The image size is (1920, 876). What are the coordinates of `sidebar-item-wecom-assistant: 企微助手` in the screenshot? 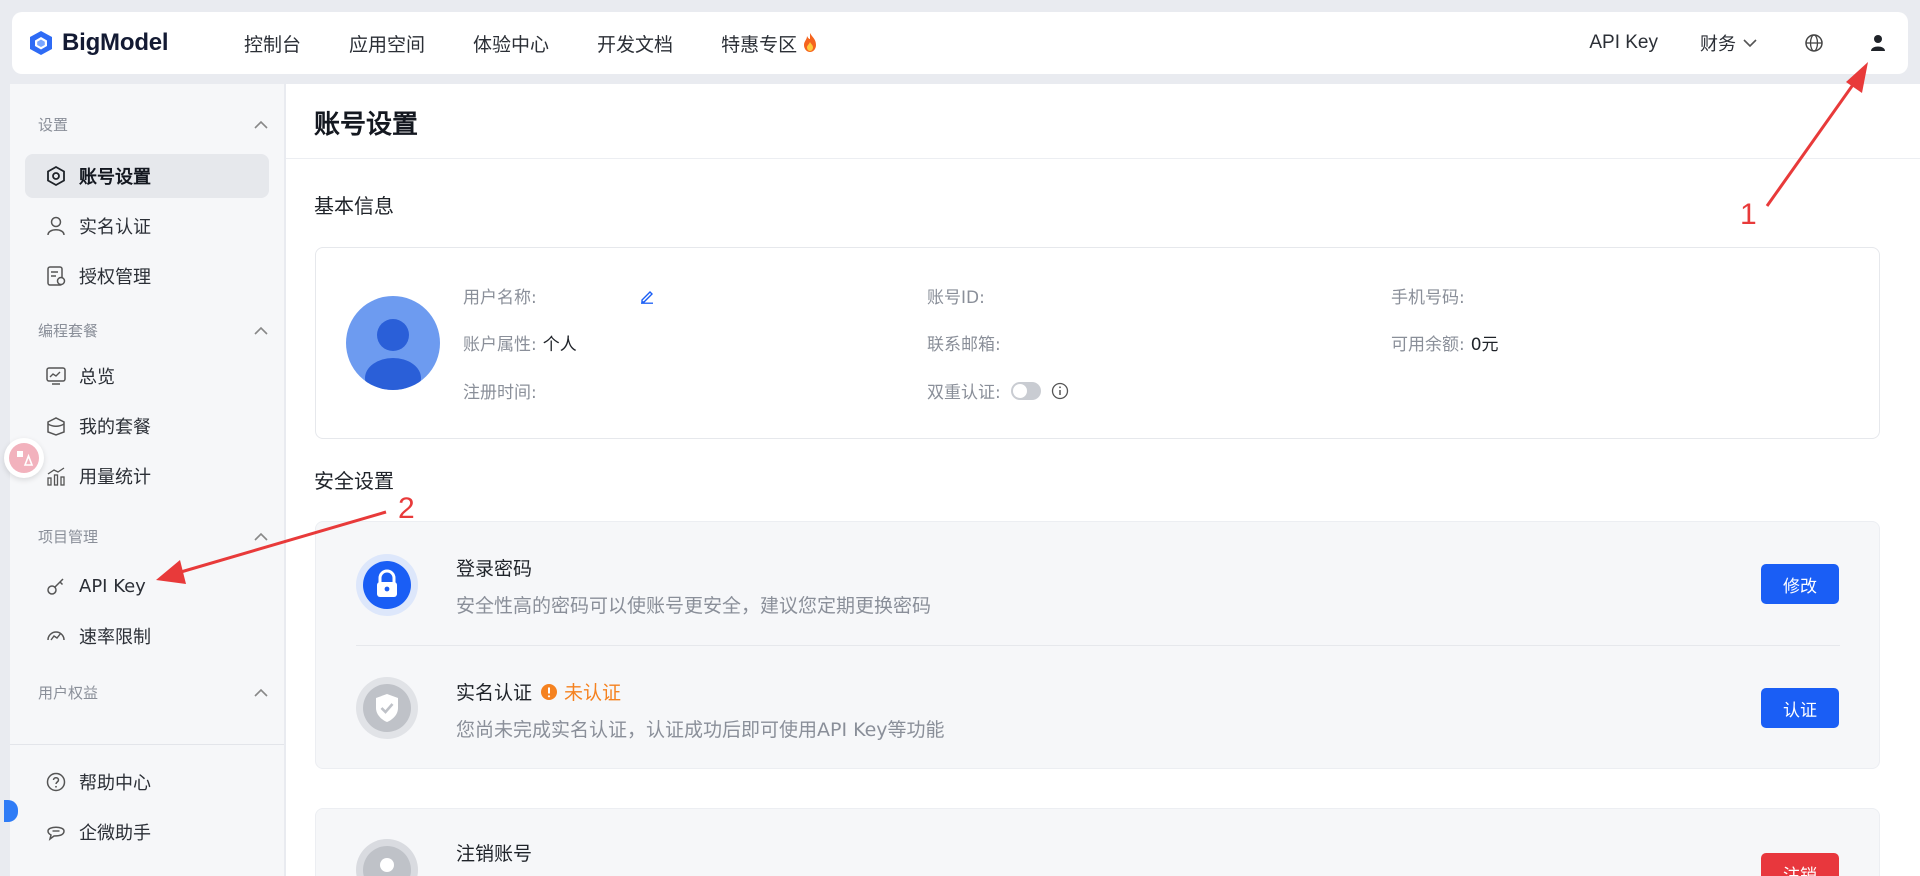 It's located at (147, 832).